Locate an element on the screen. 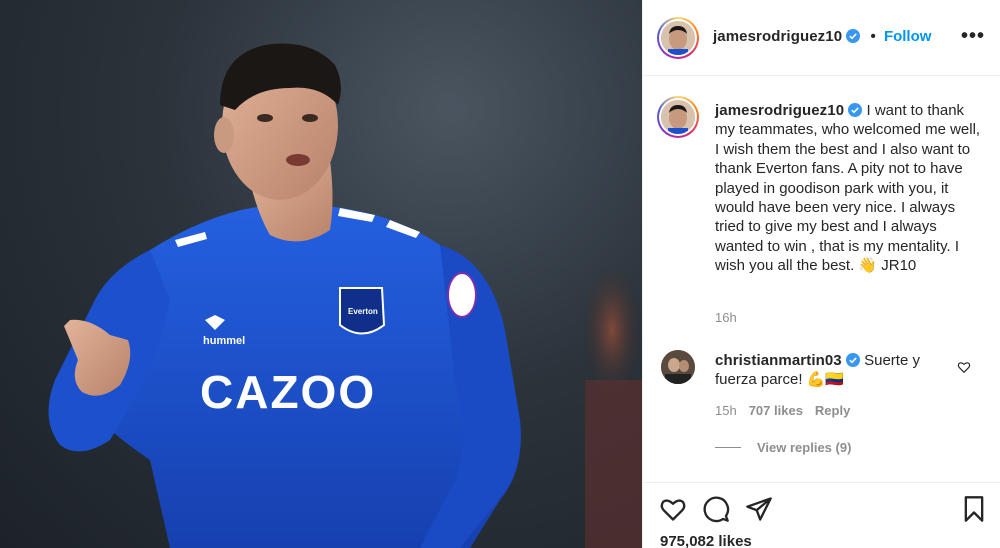 This screenshot has width=1000, height=548. caption-avatar is located at coordinates (678, 117).